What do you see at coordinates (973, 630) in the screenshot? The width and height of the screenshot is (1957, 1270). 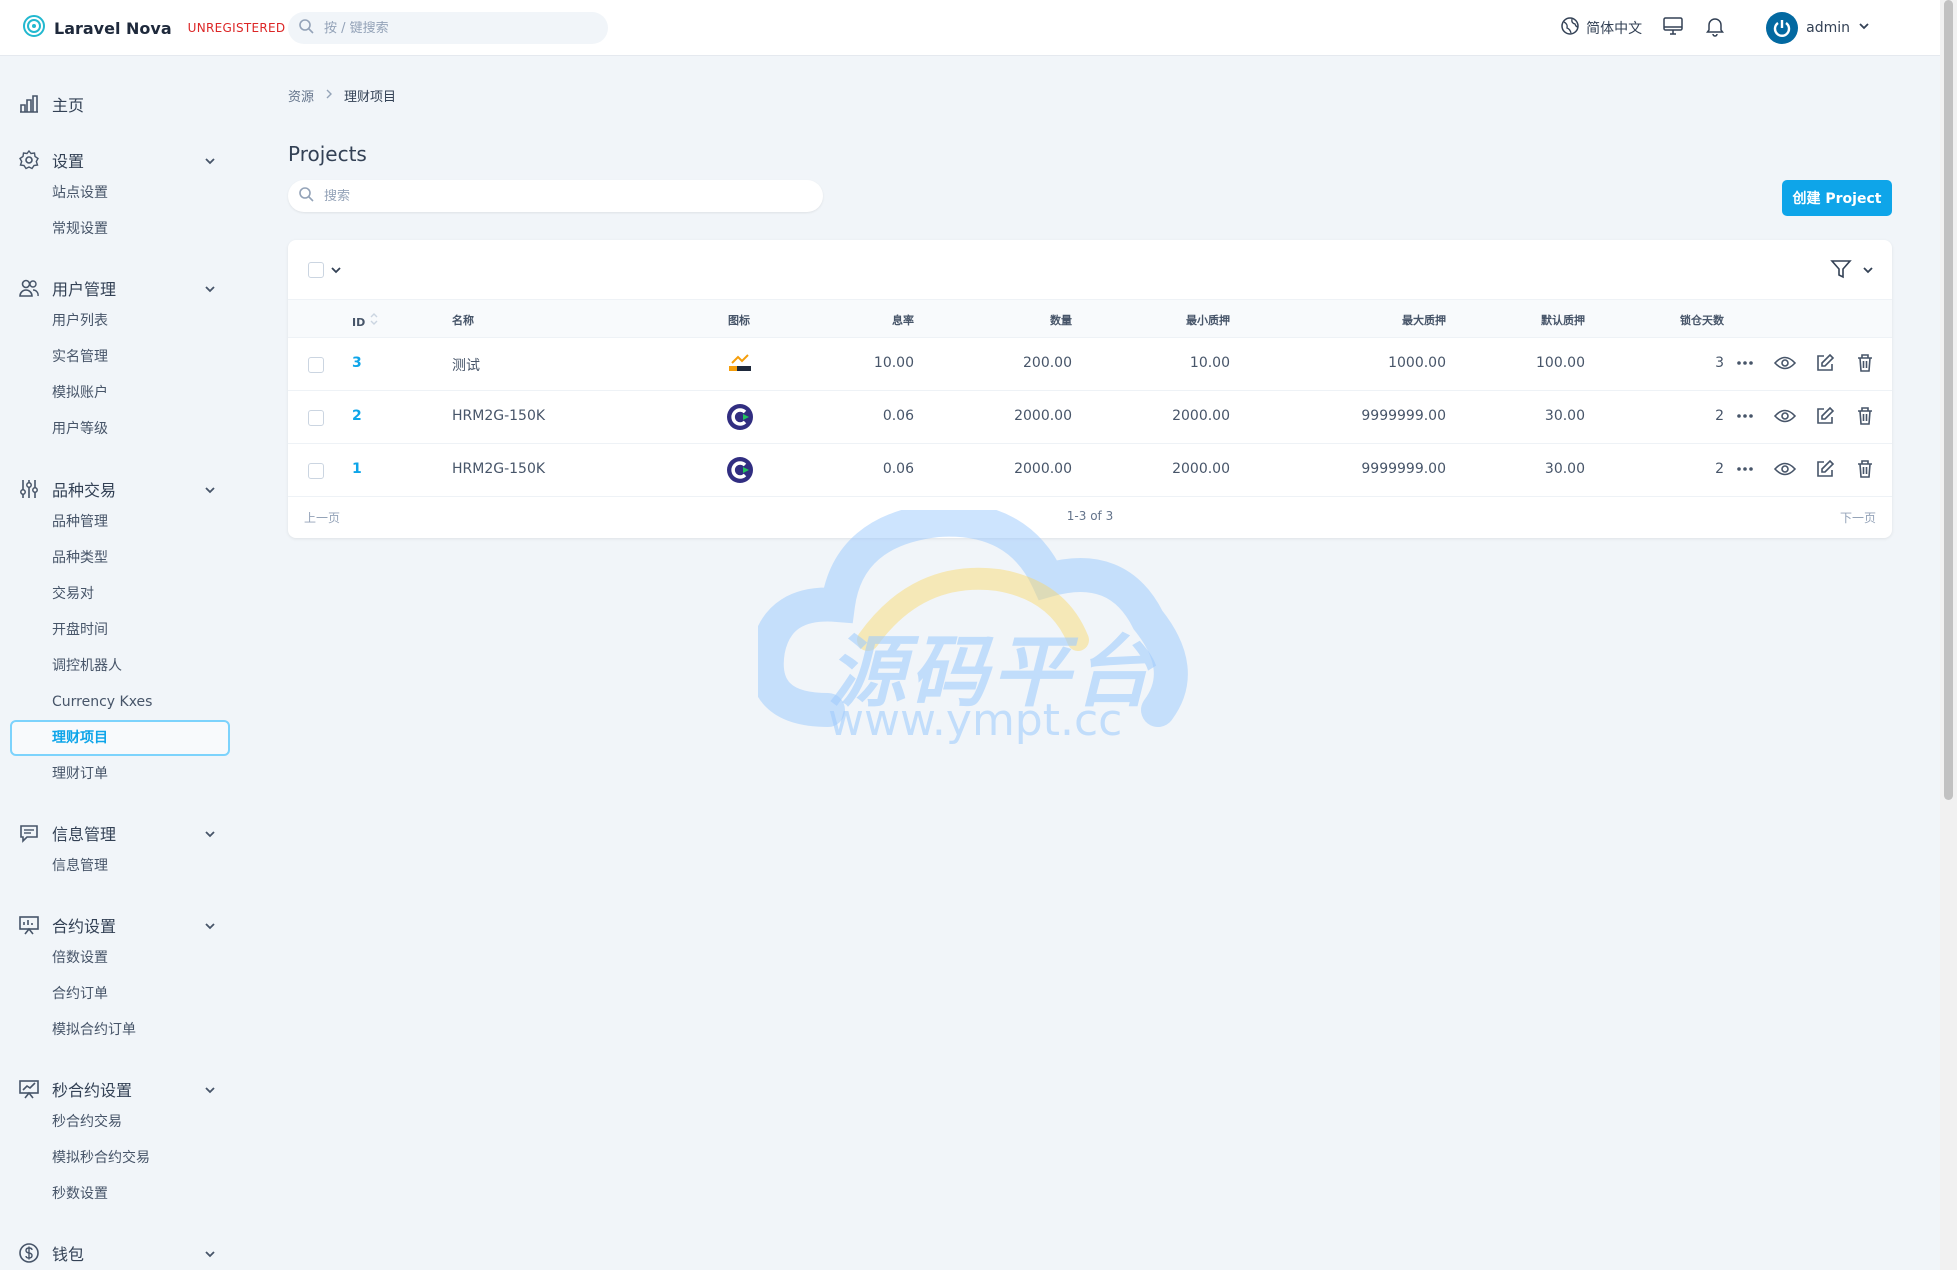 I see `watermark: 源码平台 www.ympt.cc` at bounding box center [973, 630].